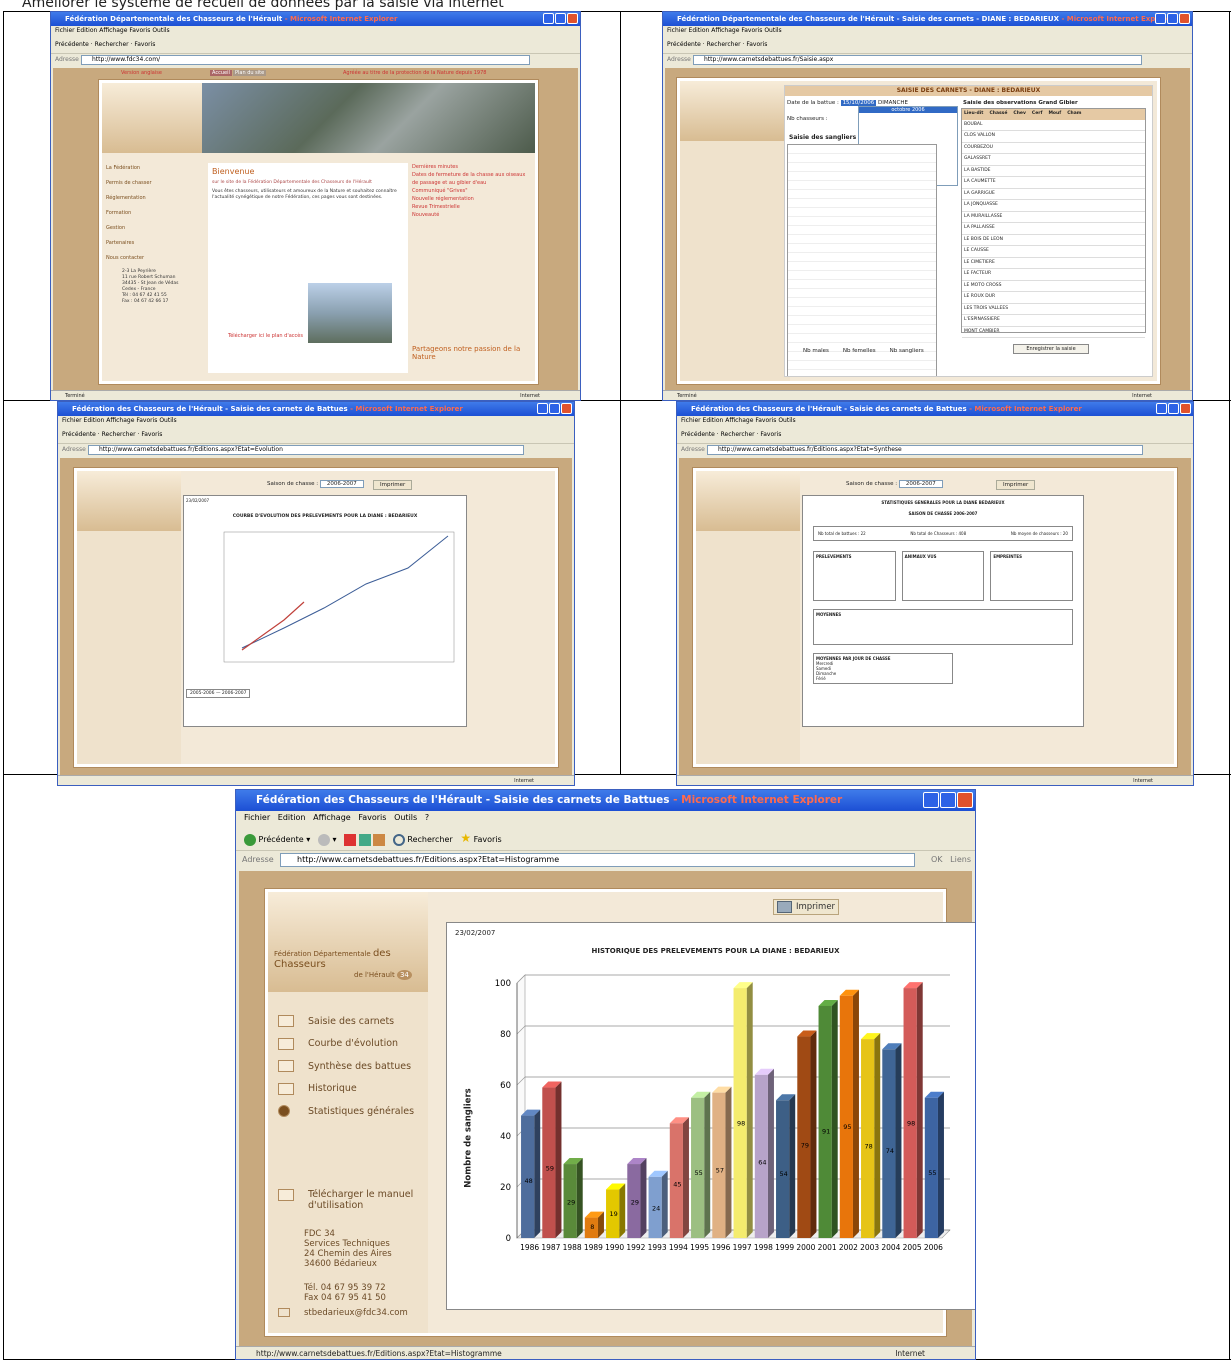 The height and width of the screenshot is (1360, 1231). Describe the element at coordinates (129, 258) in the screenshot. I see `nav-contact: Nous contacter` at that location.